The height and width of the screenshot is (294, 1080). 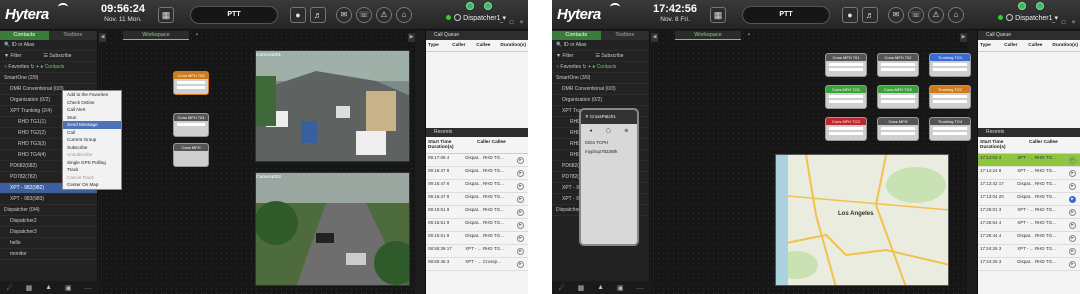 What do you see at coordinates (608, 131) in the screenshot?
I see `call-icon: ◯` at bounding box center [608, 131].